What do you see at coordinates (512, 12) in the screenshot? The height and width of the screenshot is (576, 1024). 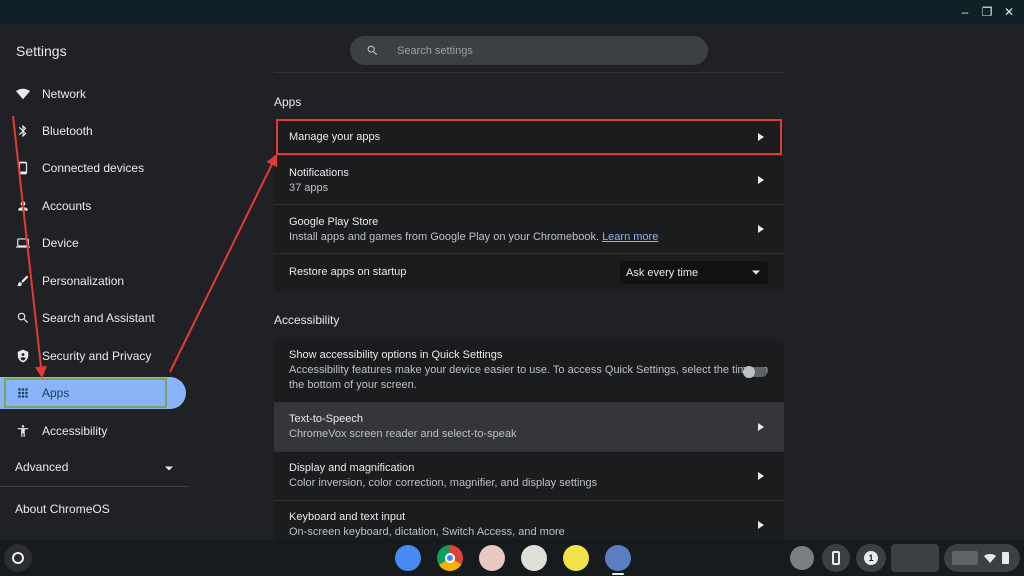 I see `window-titlebar: – ❐ ✕` at bounding box center [512, 12].